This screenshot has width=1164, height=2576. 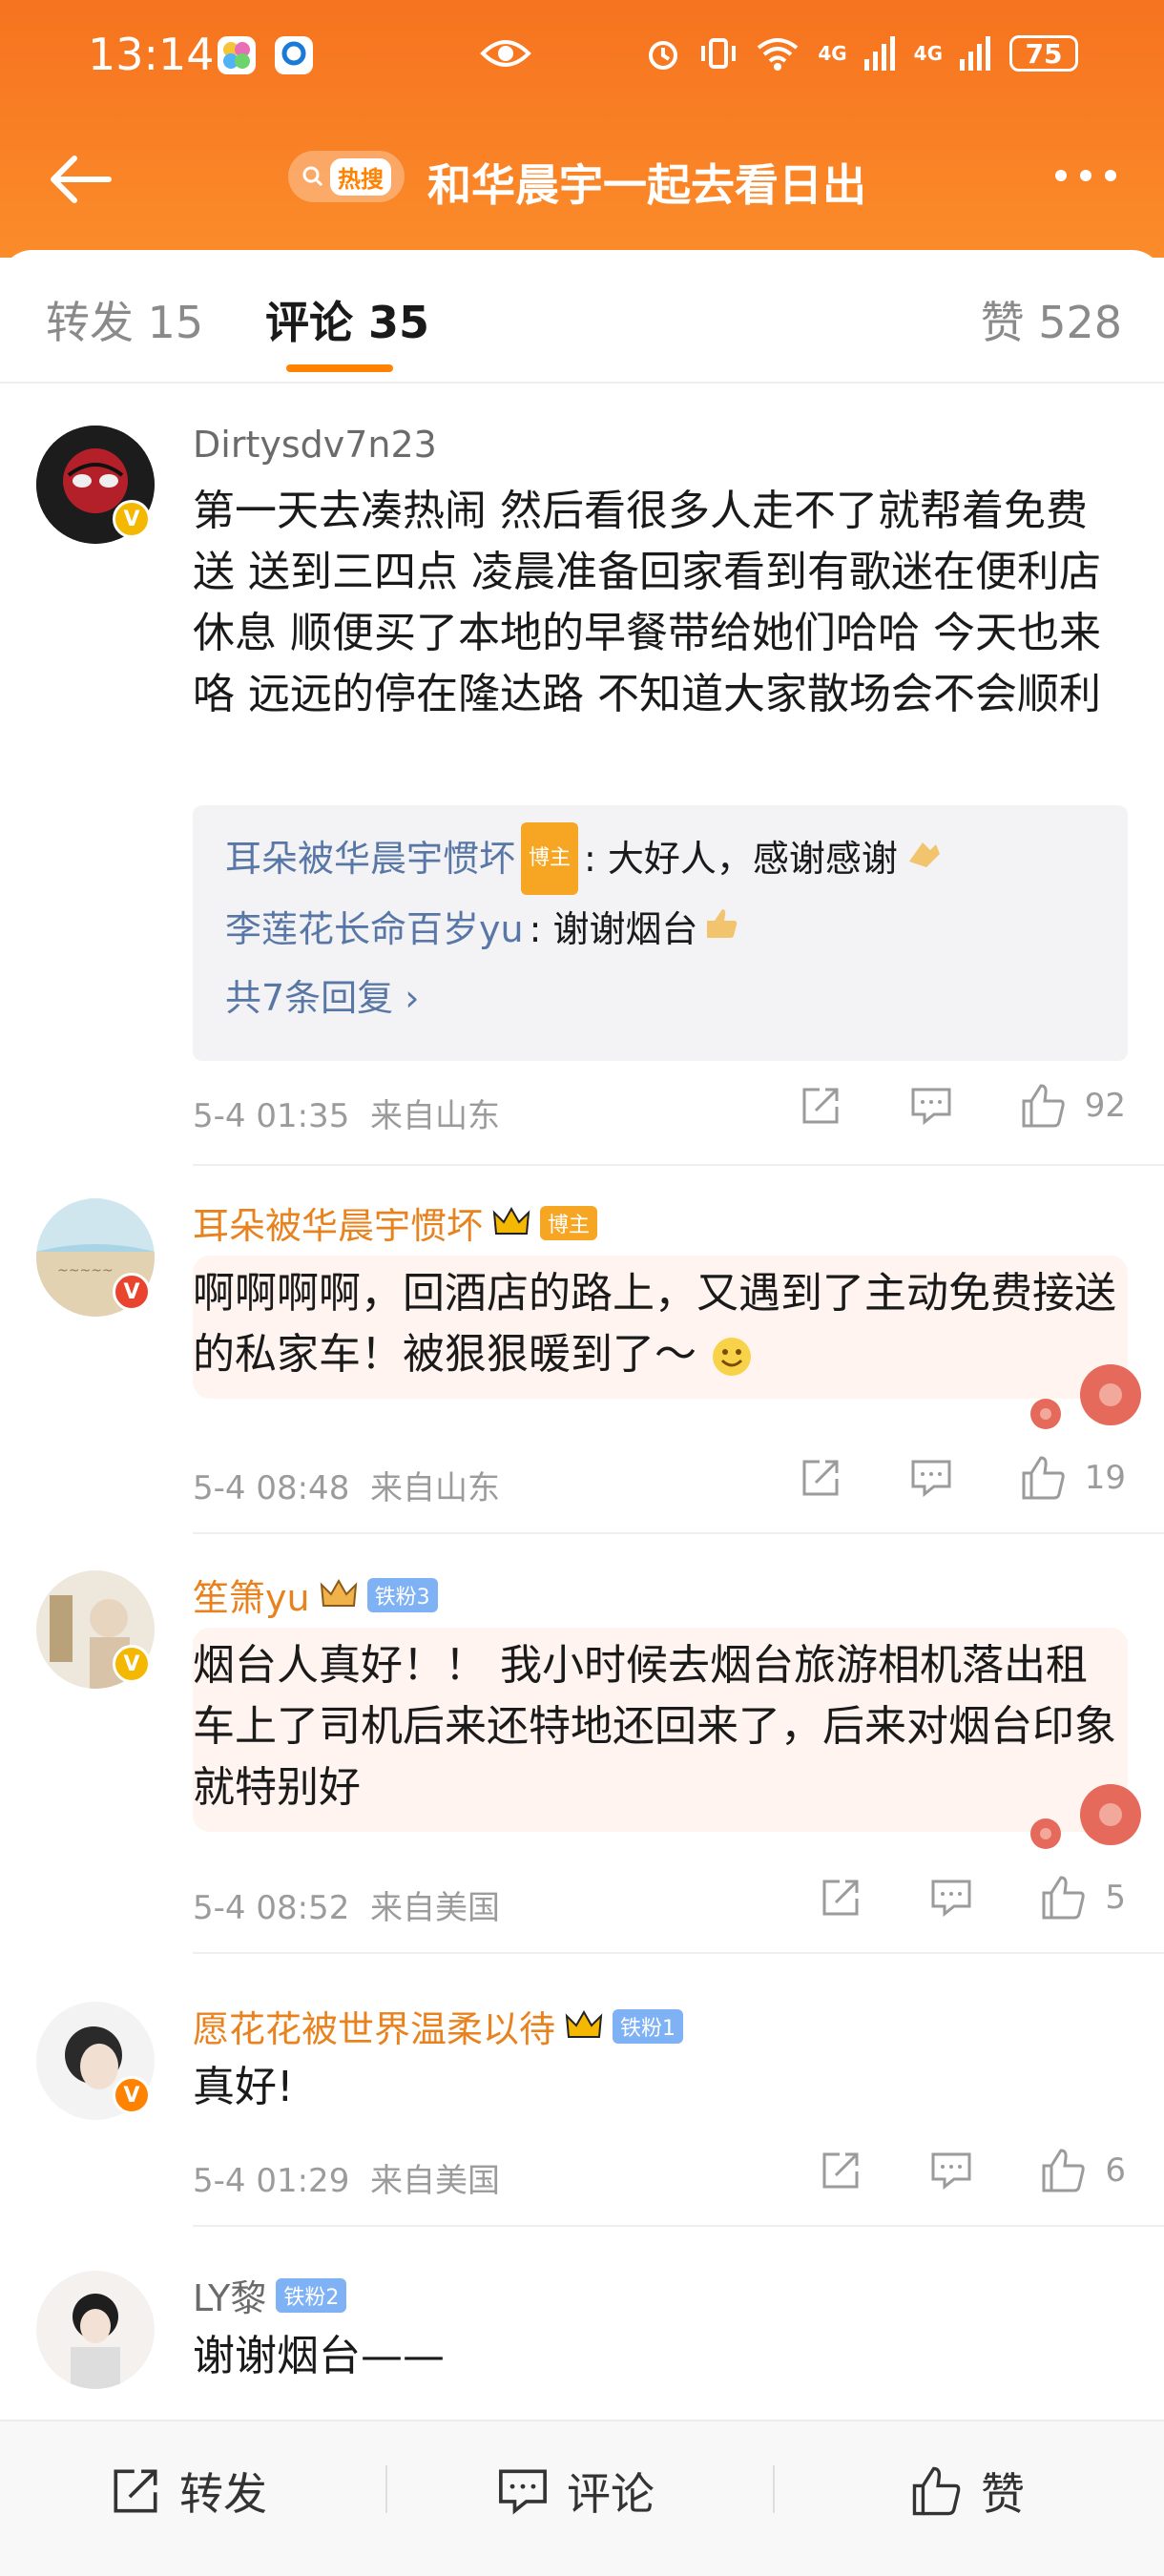 I want to click on comment-text-content: 啊啊啊啊，回酒店的路上，又遇到了主动免费接送的私家车！被狠狠暖到了～, so click(x=654, y=1324).